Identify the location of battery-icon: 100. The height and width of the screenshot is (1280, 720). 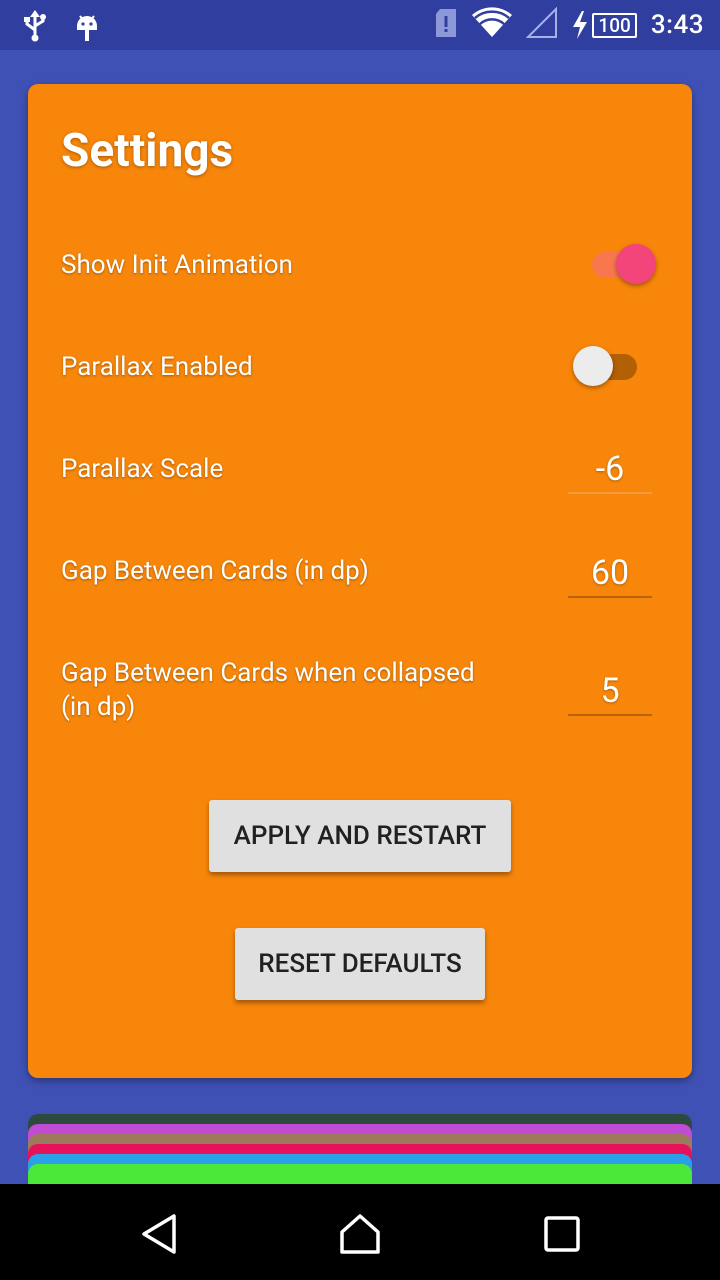
(604, 25).